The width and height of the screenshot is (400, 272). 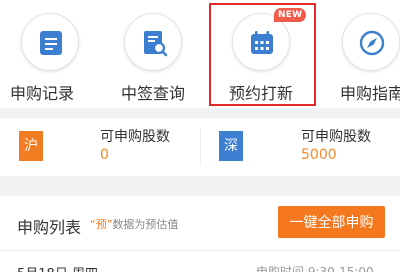 I want to click on list-item-apply-time: 申购时间 9:30-15:00, so click(x=315, y=268).